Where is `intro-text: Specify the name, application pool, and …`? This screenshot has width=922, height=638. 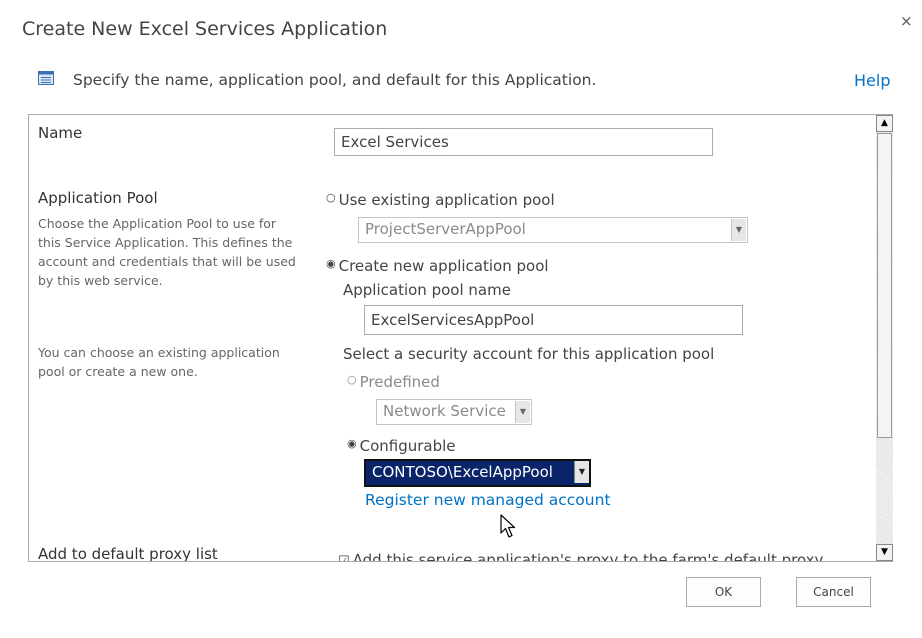 intro-text: Specify the name, application pool, and … is located at coordinates (335, 80).